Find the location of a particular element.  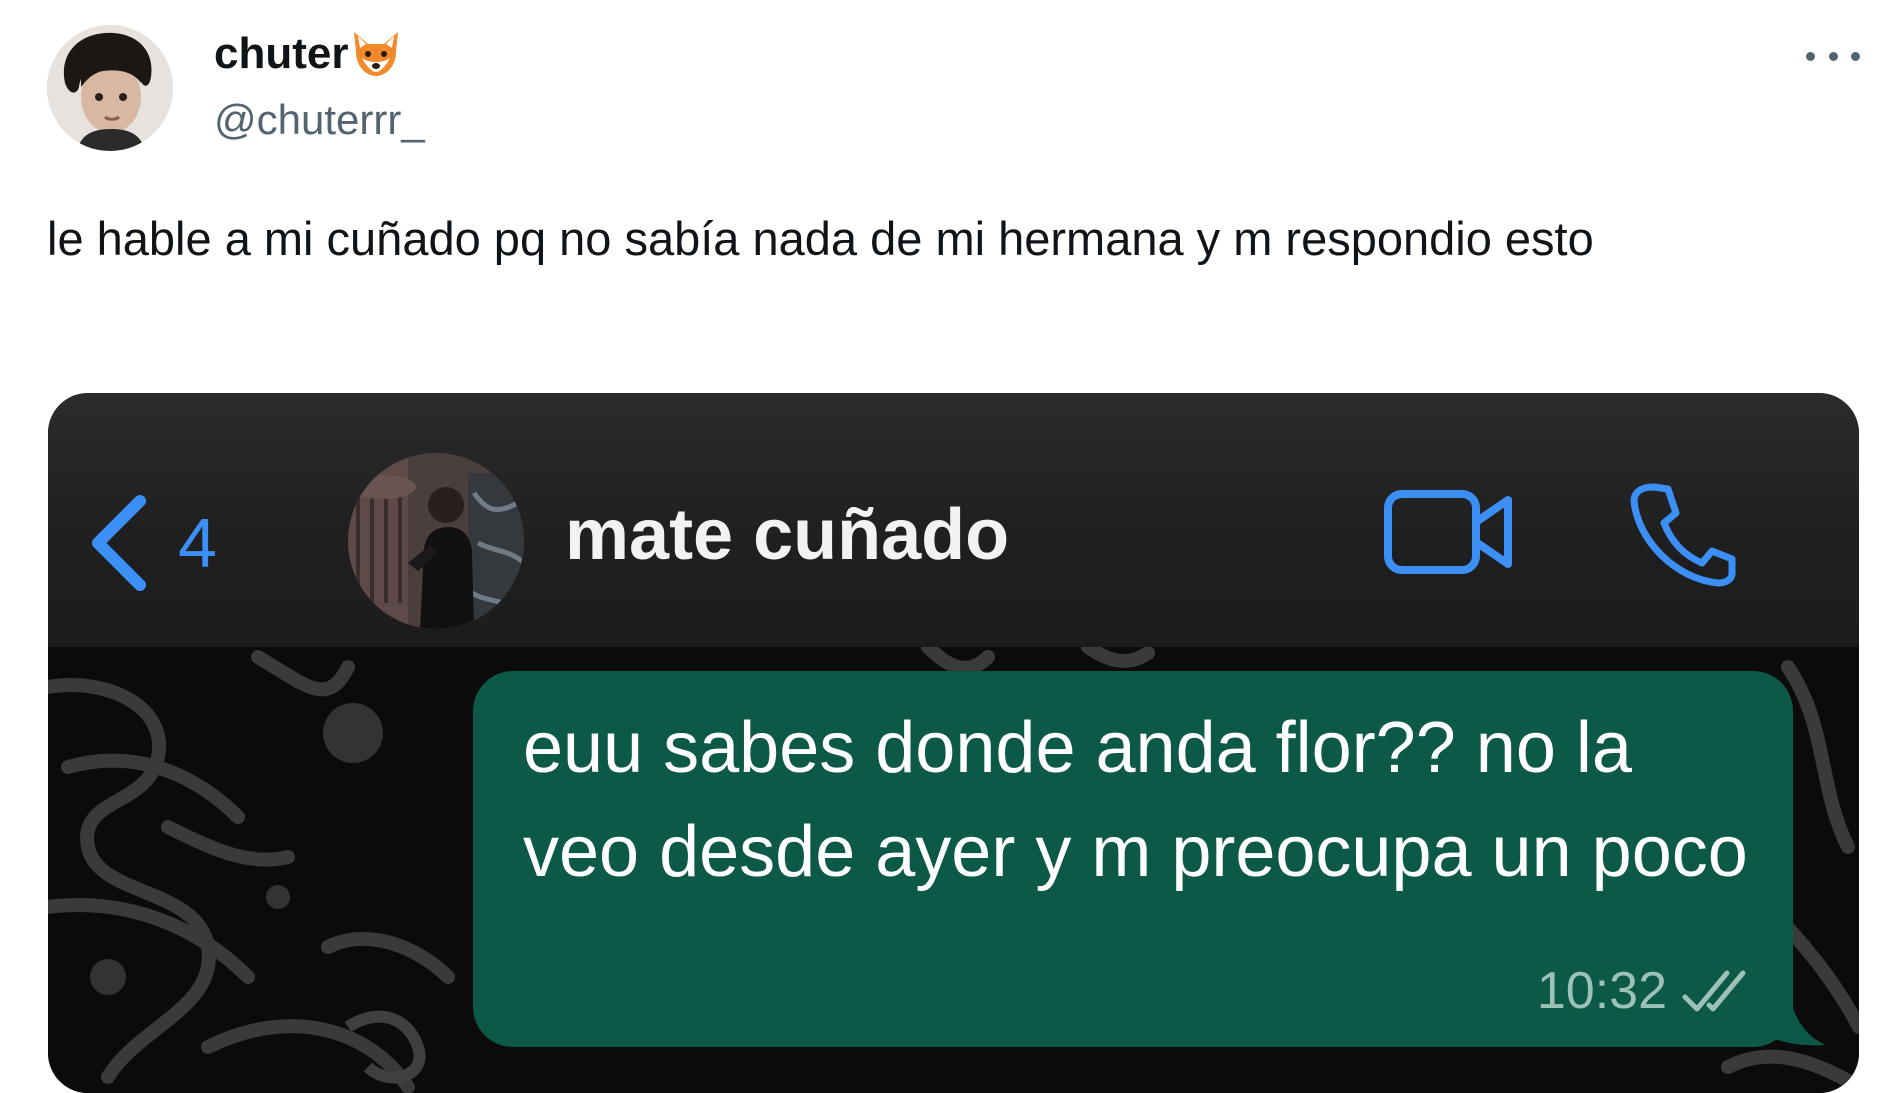

video-call-button is located at coordinates (1449, 533).